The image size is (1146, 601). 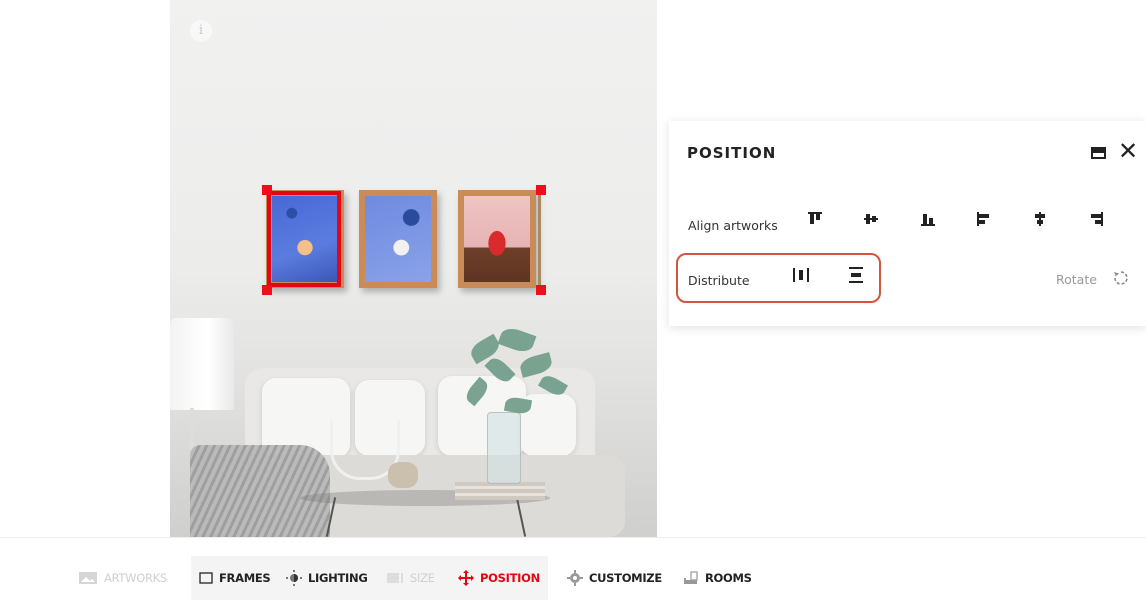 I want to click on tab-label: ROOMS, so click(x=728, y=578).